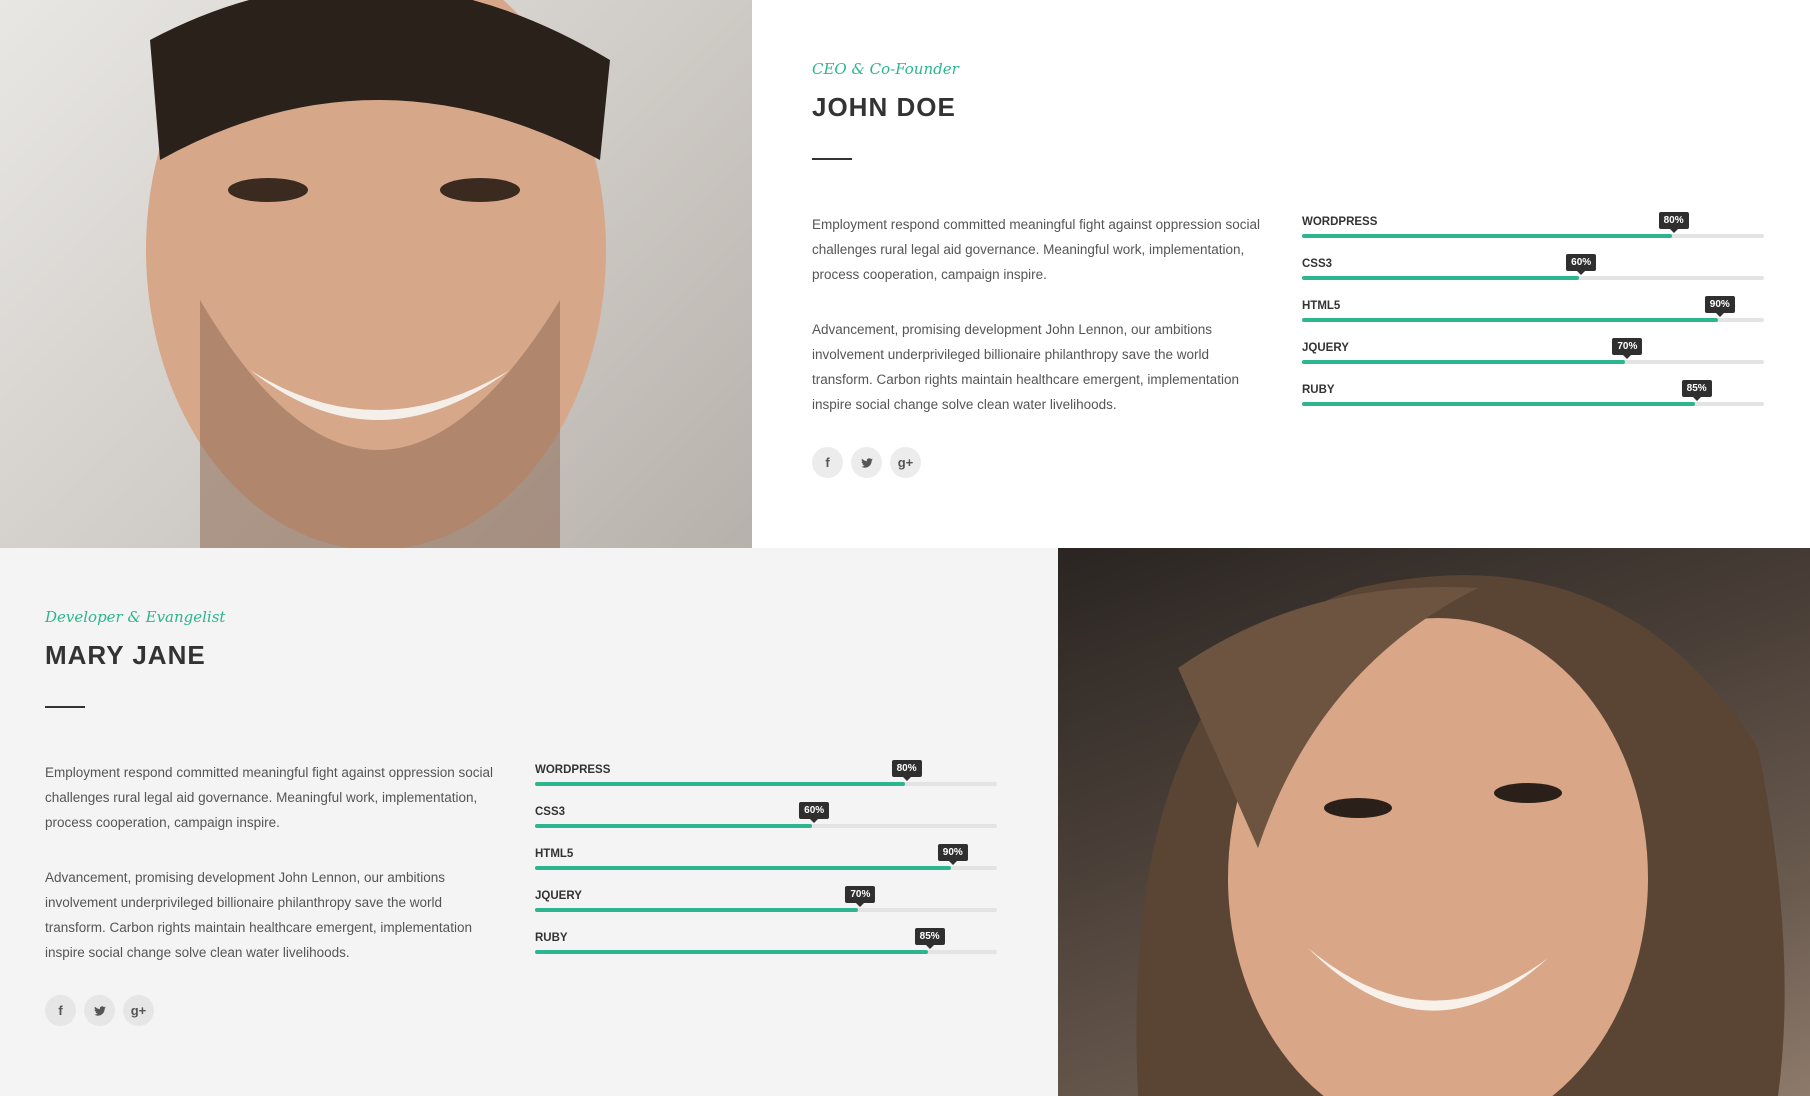 This screenshot has height=1096, width=1810. What do you see at coordinates (885, 69) in the screenshot?
I see `member-role: CEO & Co-Founder` at bounding box center [885, 69].